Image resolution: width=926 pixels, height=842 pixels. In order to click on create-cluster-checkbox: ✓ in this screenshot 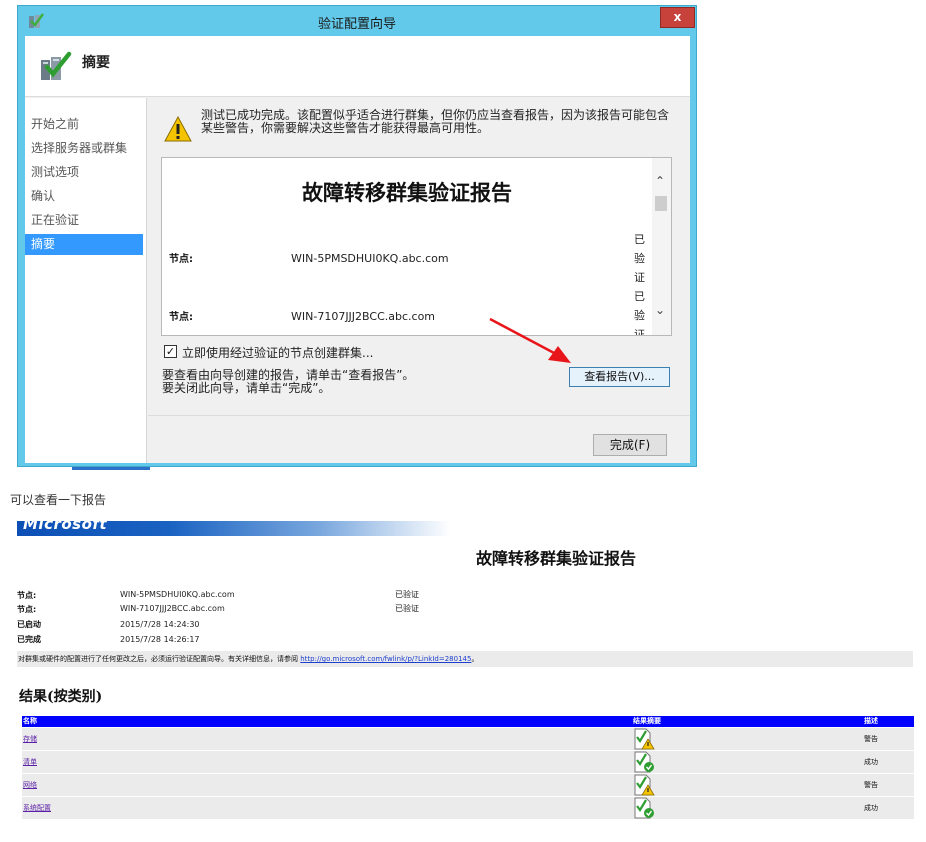, I will do `click(170, 351)`.